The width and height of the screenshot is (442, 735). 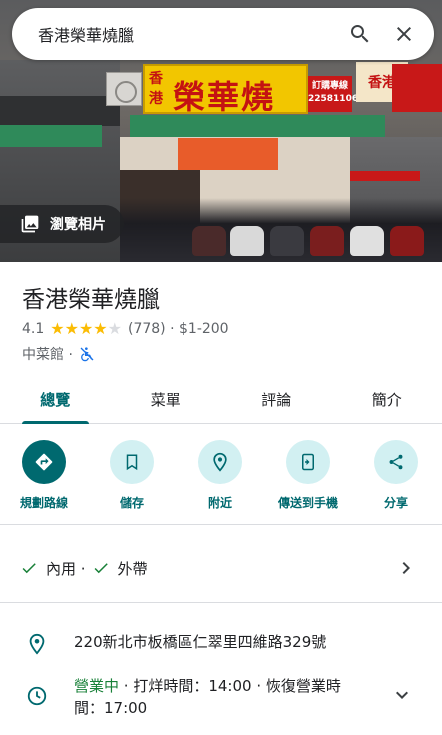 I want to click on address-row: 220新北市板橋區仁翠里四維路329號, so click(x=221, y=643).